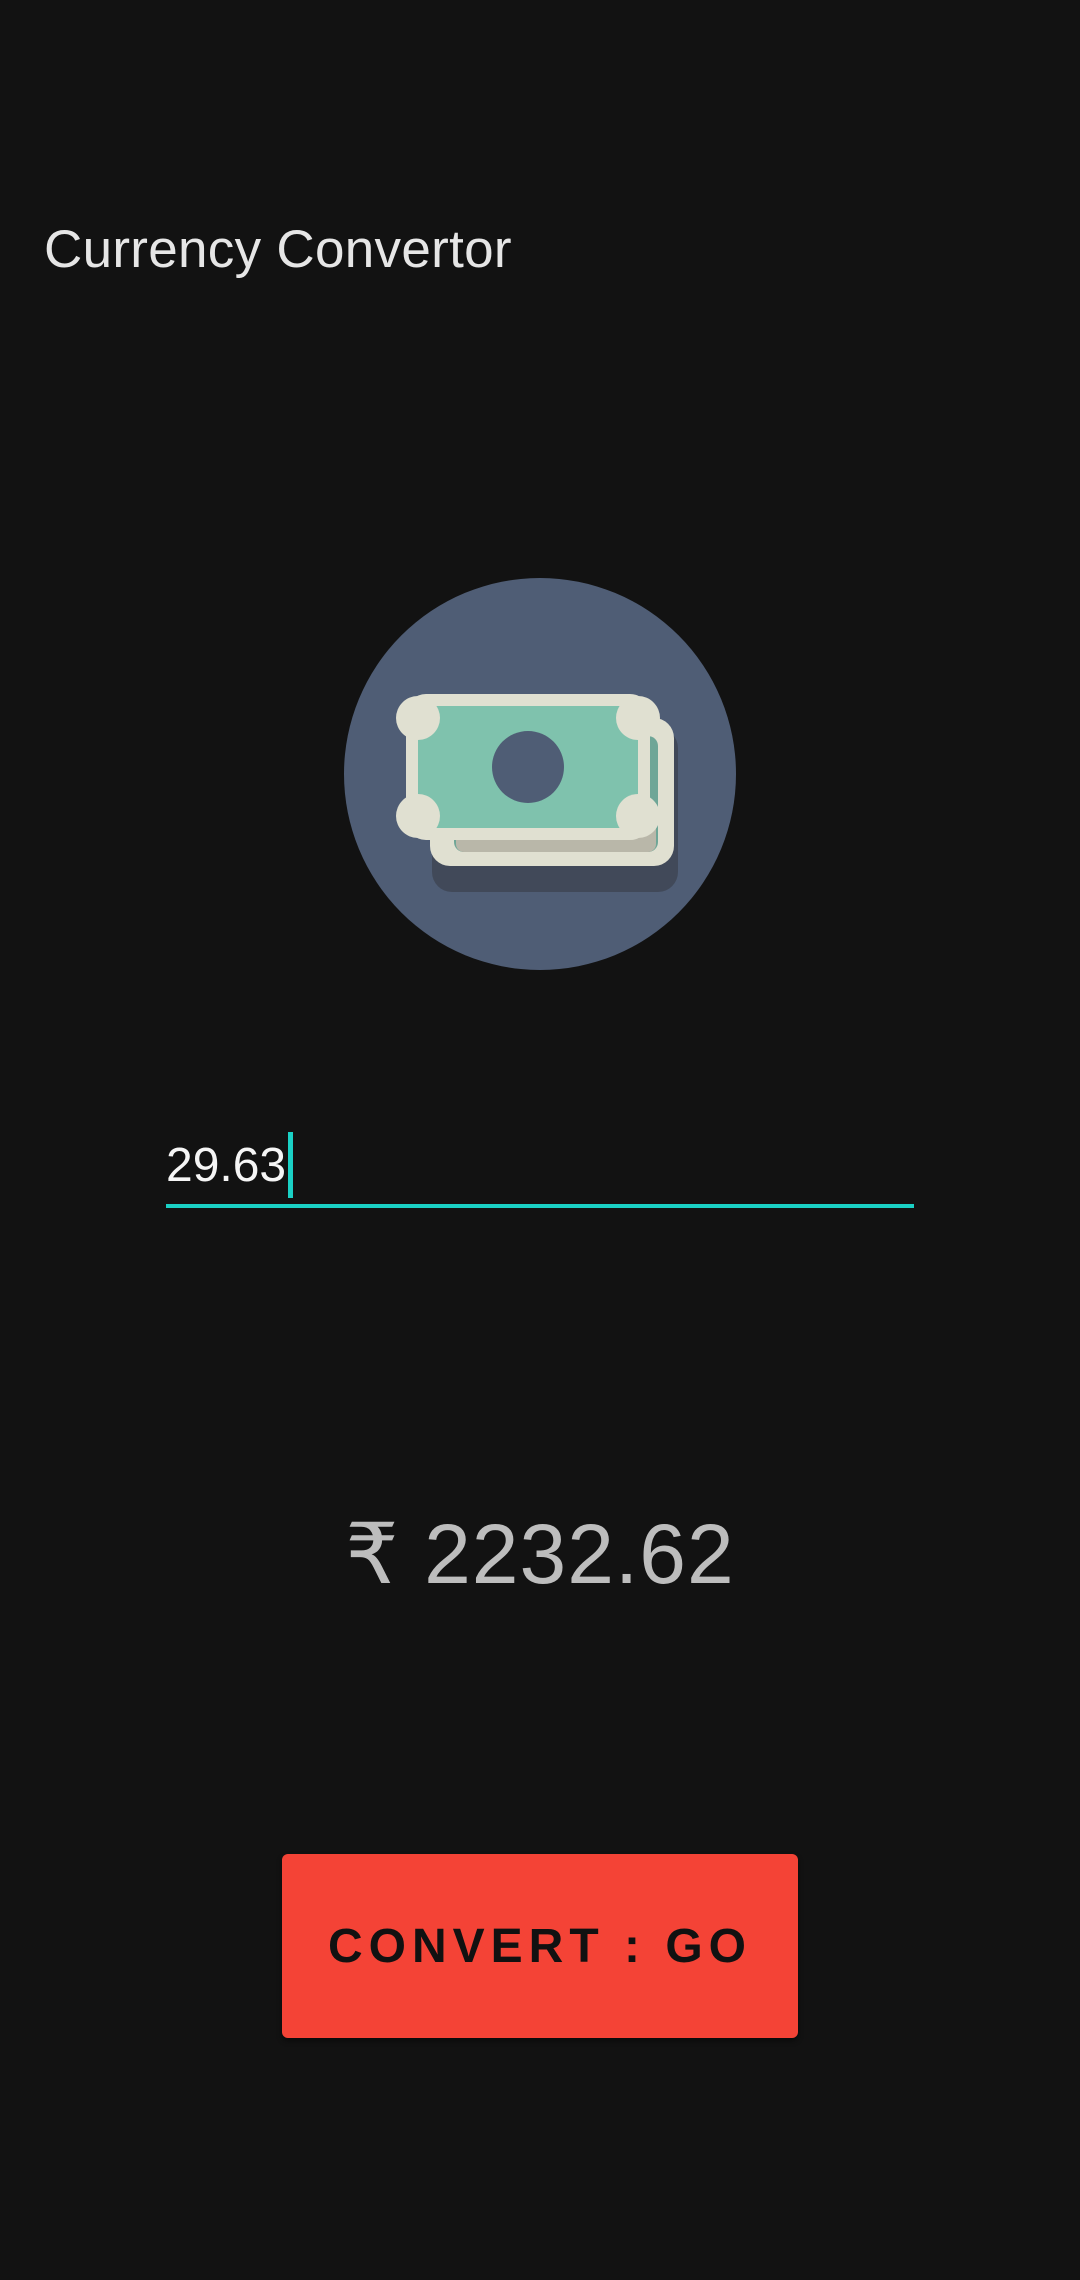  What do you see at coordinates (226, 1165) in the screenshot?
I see `amount-value-text: 29.63` at bounding box center [226, 1165].